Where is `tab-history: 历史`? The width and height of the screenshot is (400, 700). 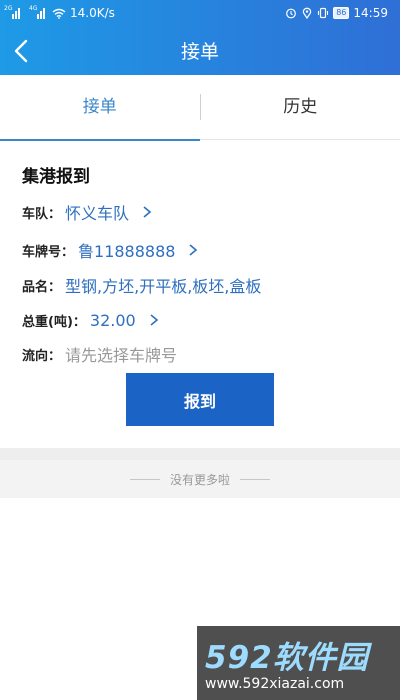
tab-history: 历史 is located at coordinates (300, 107).